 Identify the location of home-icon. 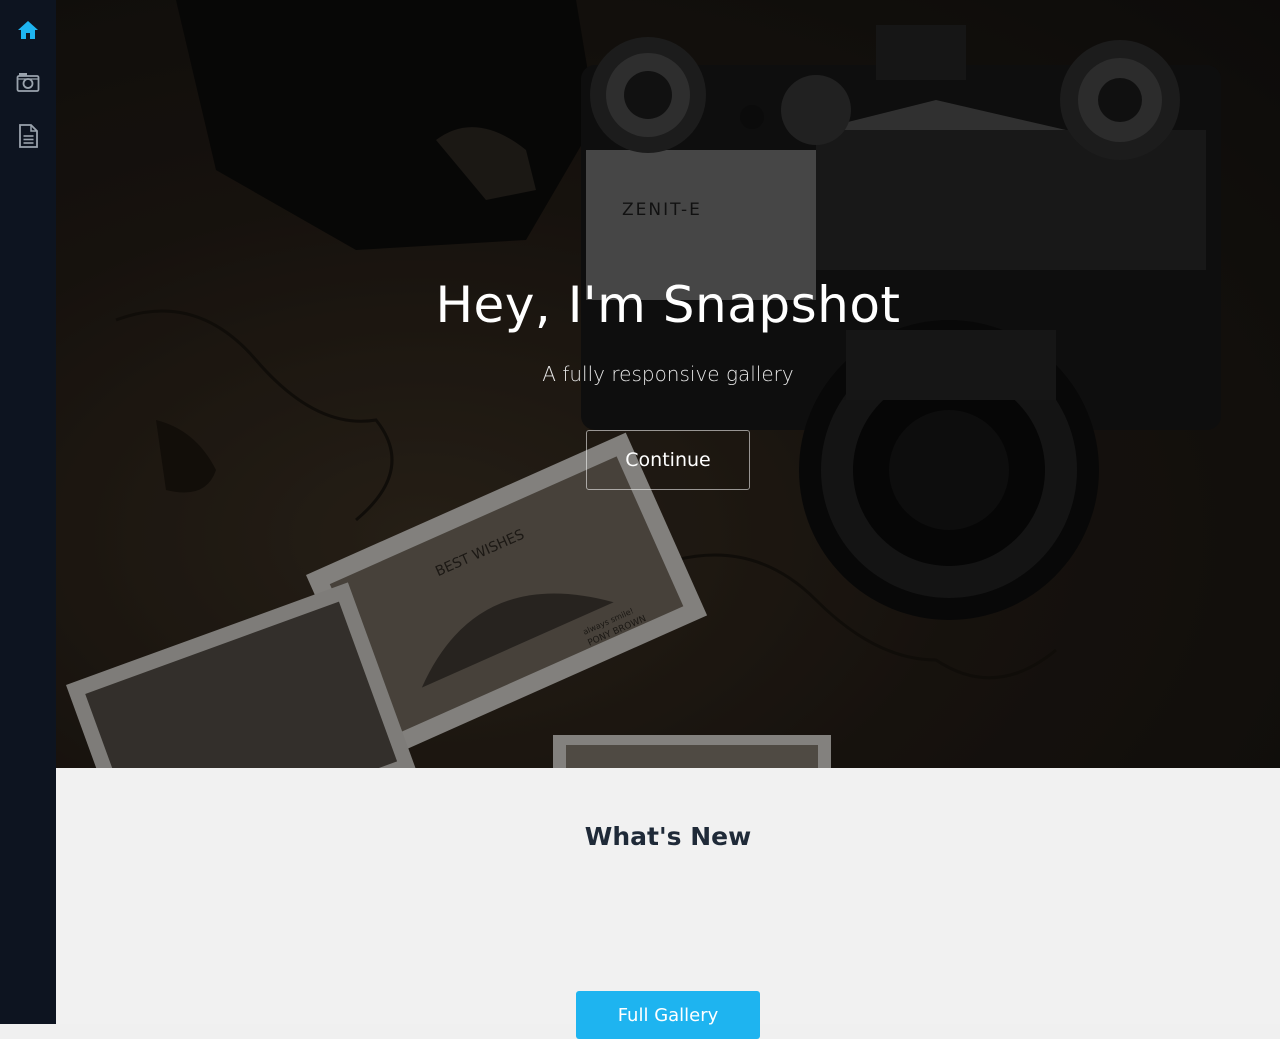
(28, 30).